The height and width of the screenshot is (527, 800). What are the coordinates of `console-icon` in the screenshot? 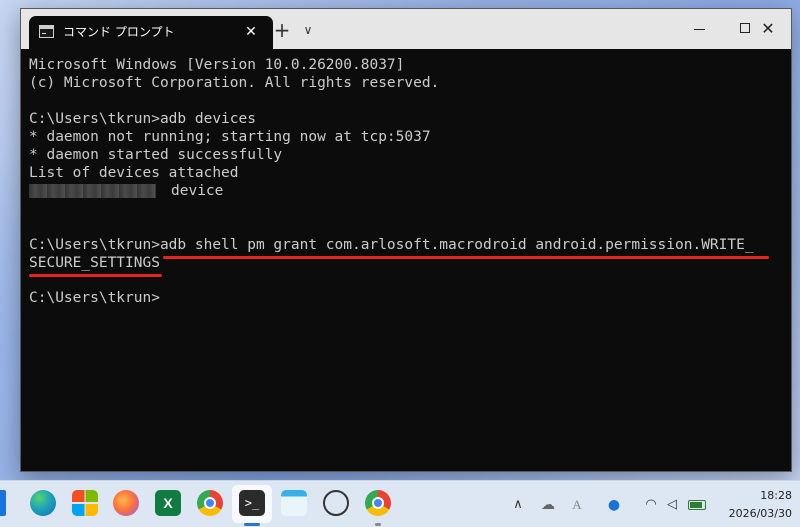 It's located at (46, 31).